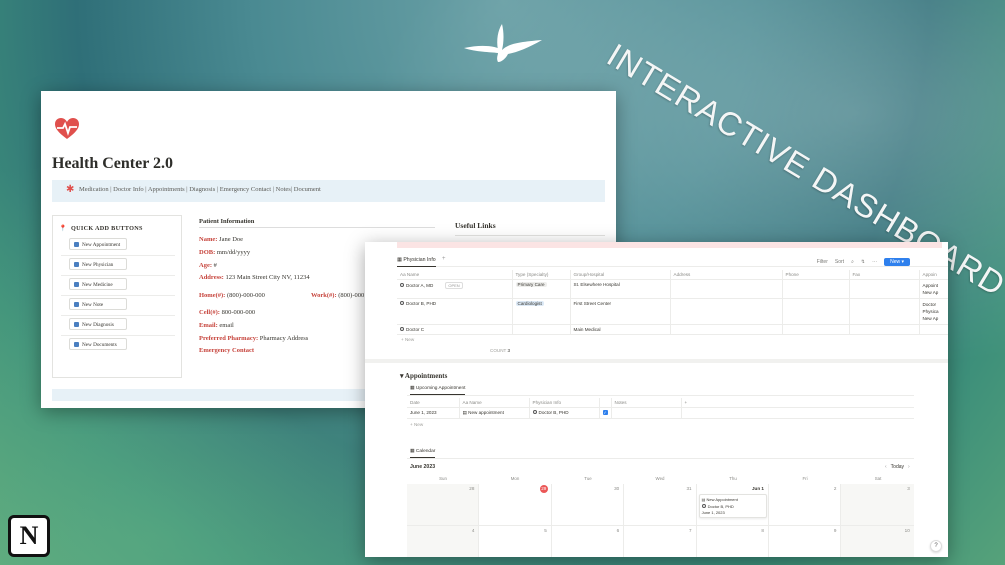  Describe the element at coordinates (443, 478) in the screenshot. I see `weekday-label: Sun` at that location.